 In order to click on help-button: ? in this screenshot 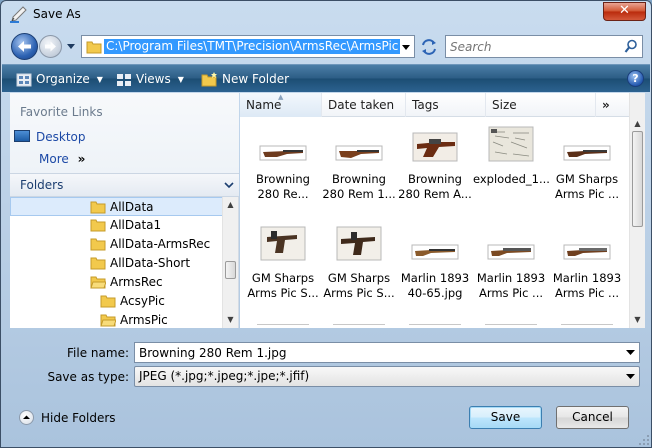, I will do `click(635, 78)`.